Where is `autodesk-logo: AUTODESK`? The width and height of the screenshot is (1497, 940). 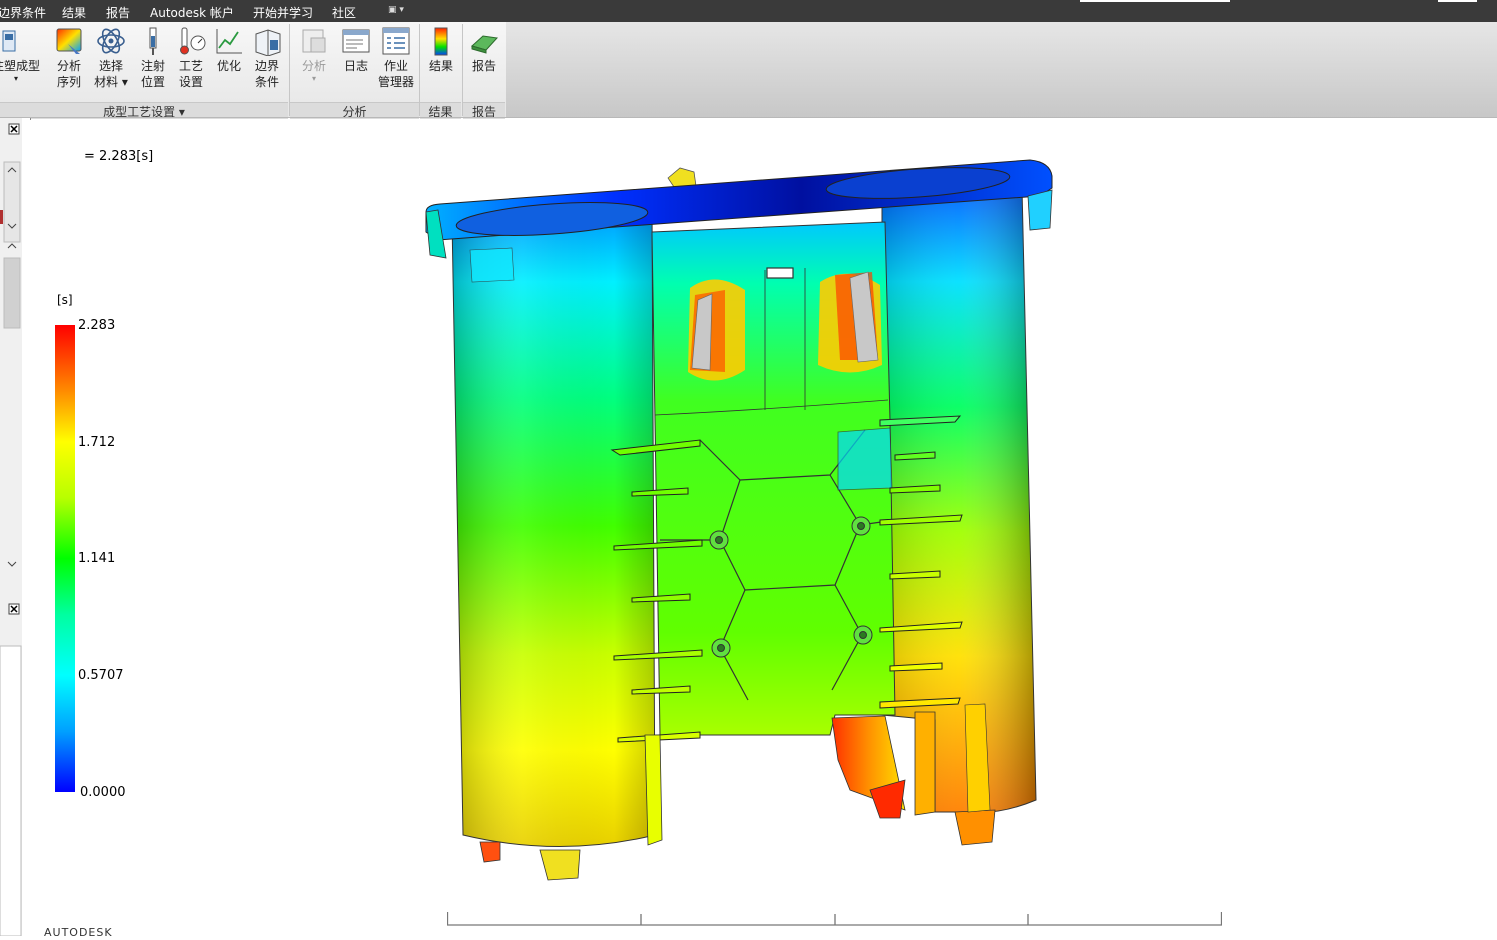 autodesk-logo: AUTODESK is located at coordinates (78, 932).